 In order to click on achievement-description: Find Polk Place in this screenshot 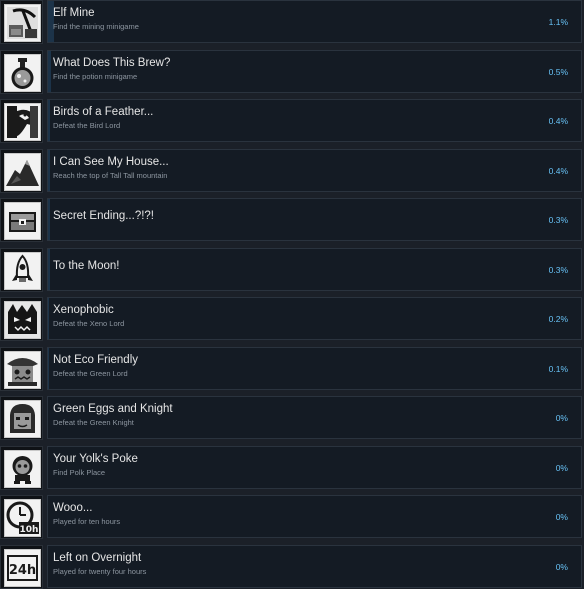, I will do `click(79, 472)`.